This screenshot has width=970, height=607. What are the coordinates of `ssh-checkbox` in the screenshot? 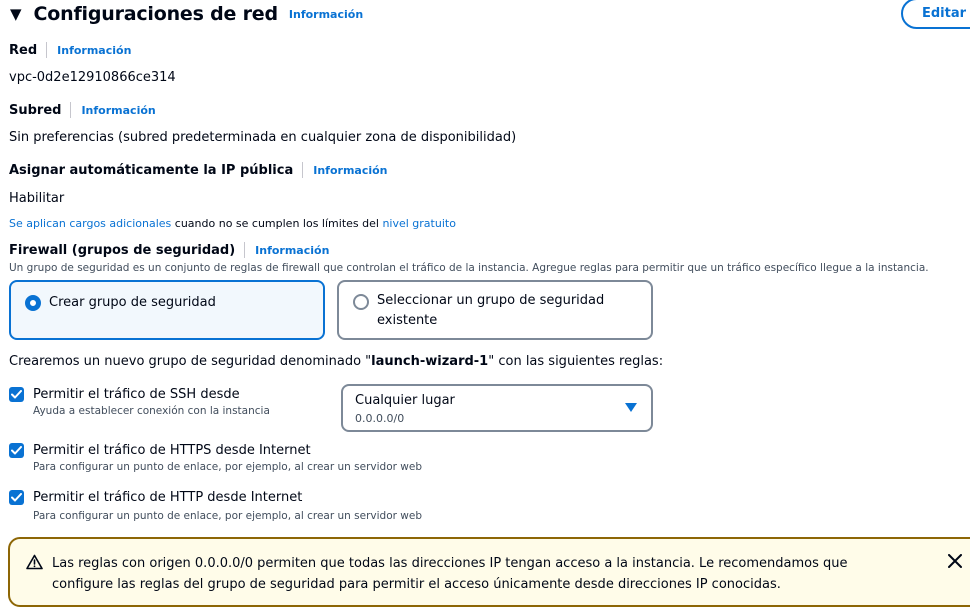 It's located at (16, 394).